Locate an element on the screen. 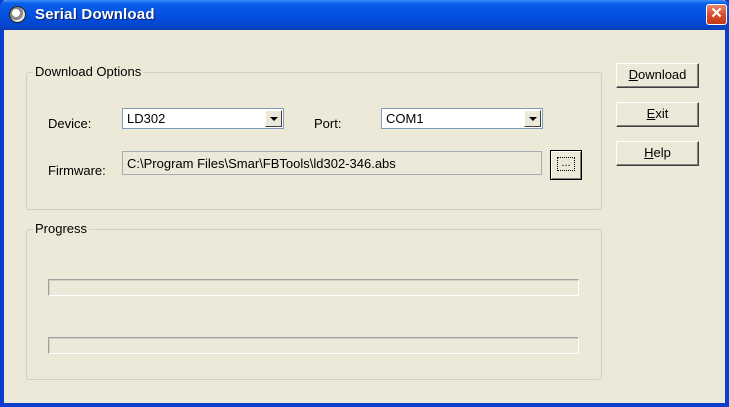 The image size is (729, 407). download-button: Download is located at coordinates (657, 75).